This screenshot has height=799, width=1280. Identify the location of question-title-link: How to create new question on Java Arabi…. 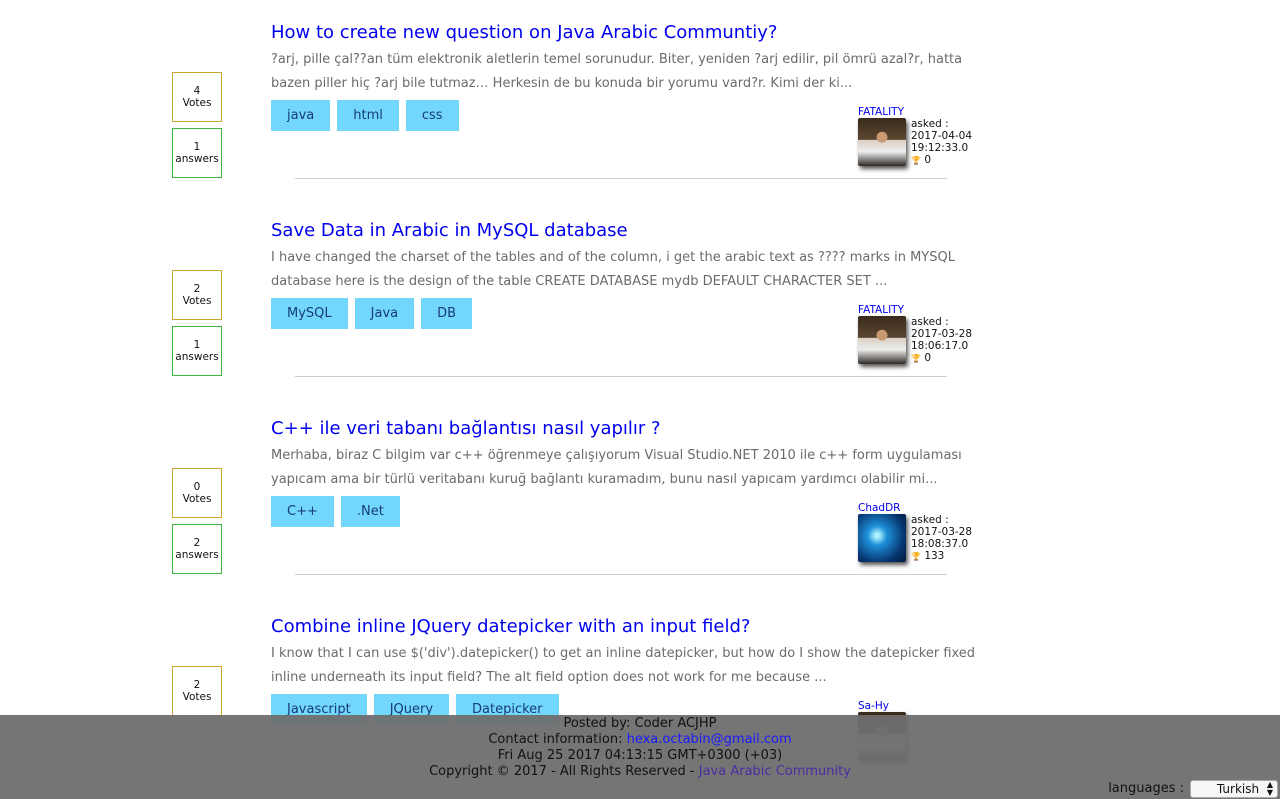
(524, 33).